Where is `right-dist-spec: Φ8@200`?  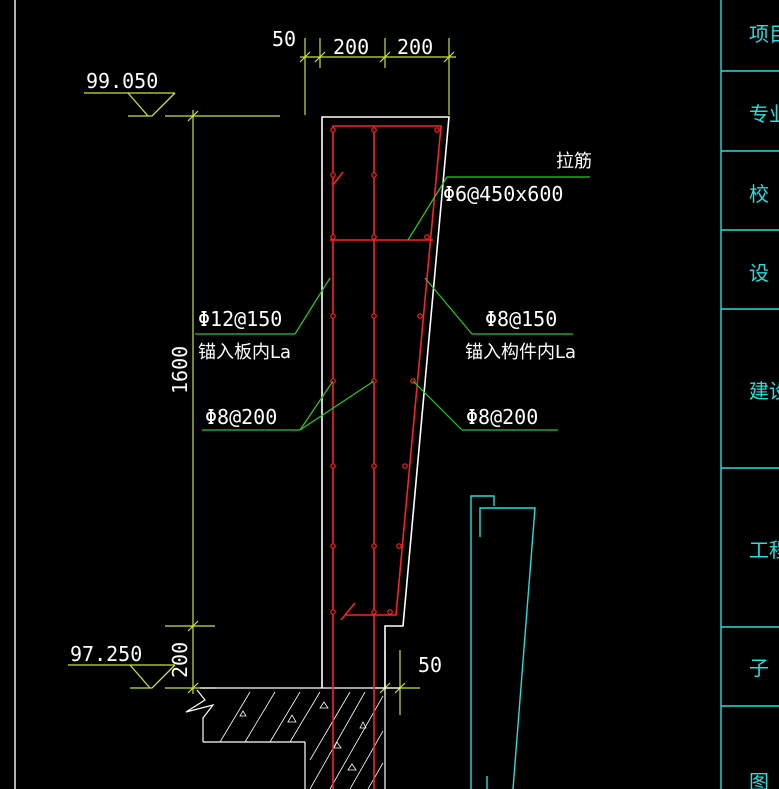 right-dist-spec: Φ8@200 is located at coordinates (502, 417).